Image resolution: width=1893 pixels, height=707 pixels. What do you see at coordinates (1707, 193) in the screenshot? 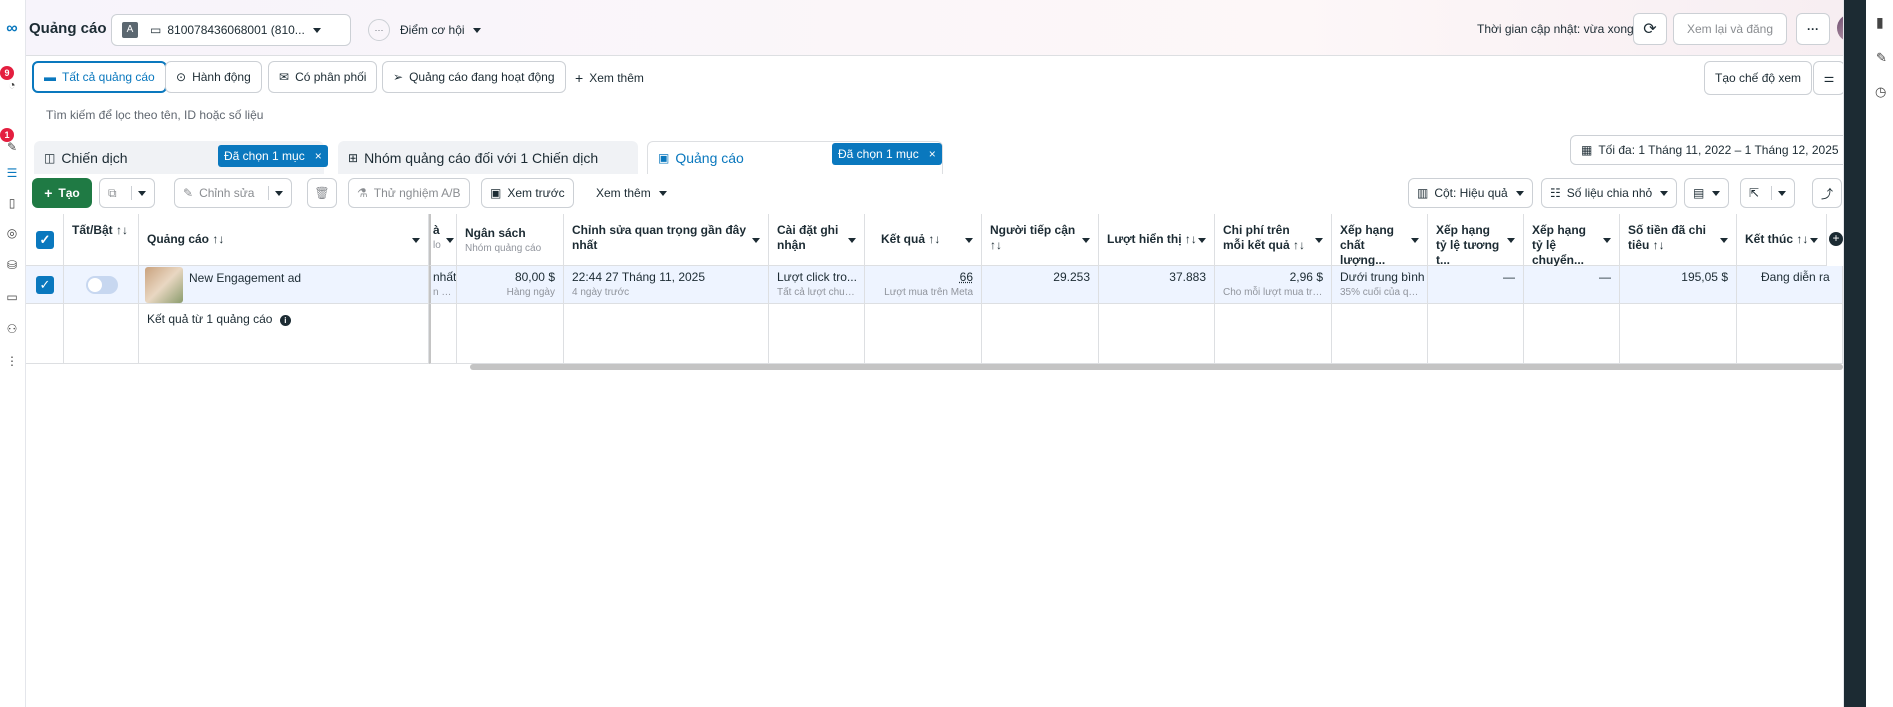
I see `reports-selector: ▤` at bounding box center [1707, 193].